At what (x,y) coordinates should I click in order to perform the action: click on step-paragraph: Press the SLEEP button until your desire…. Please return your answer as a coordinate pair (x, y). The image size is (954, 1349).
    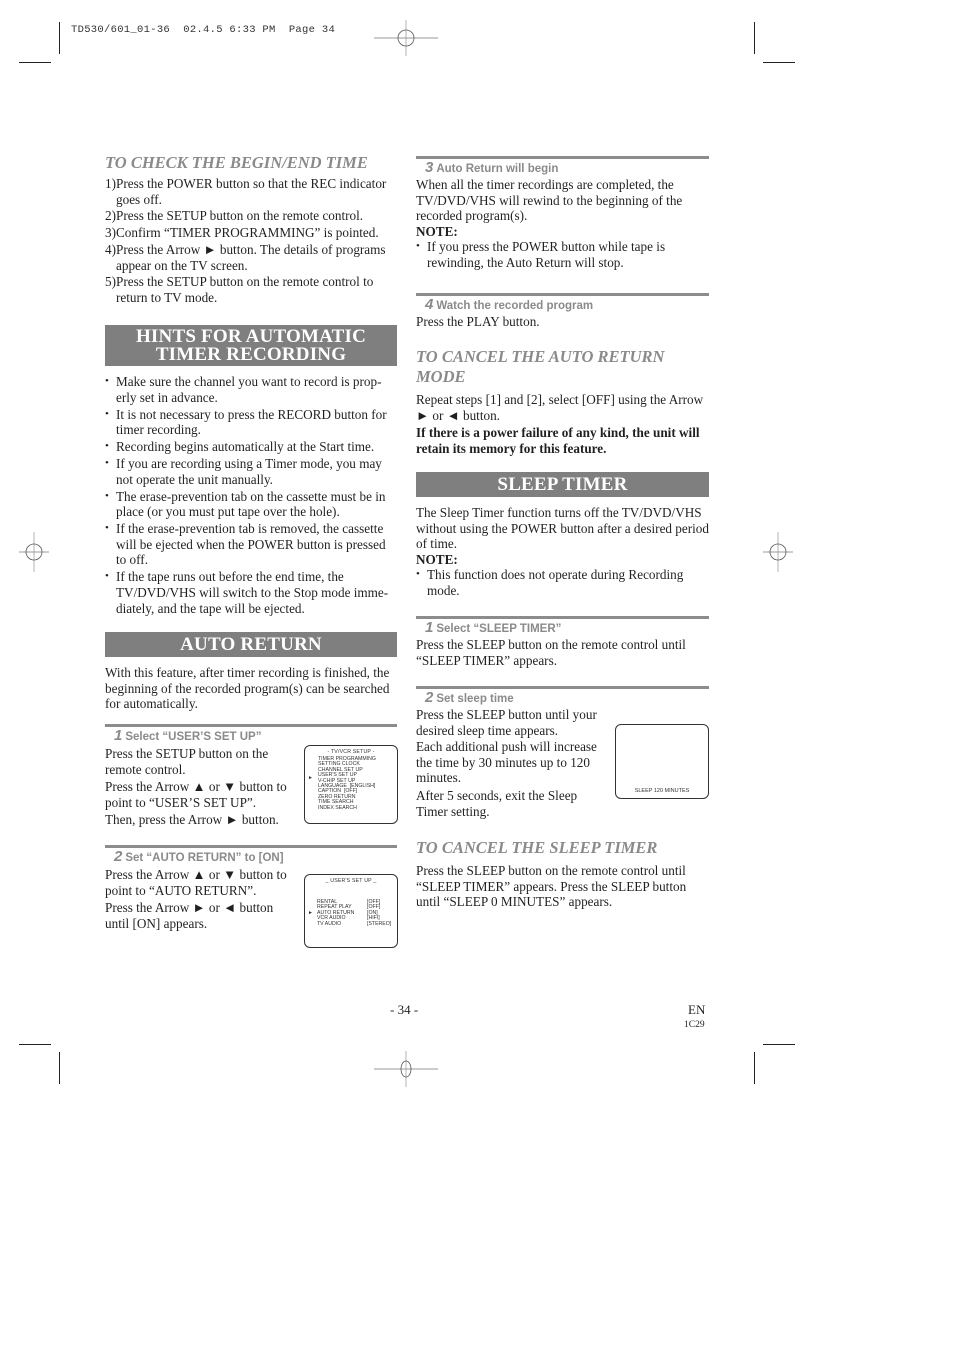
    Looking at the image, I should click on (506, 722).